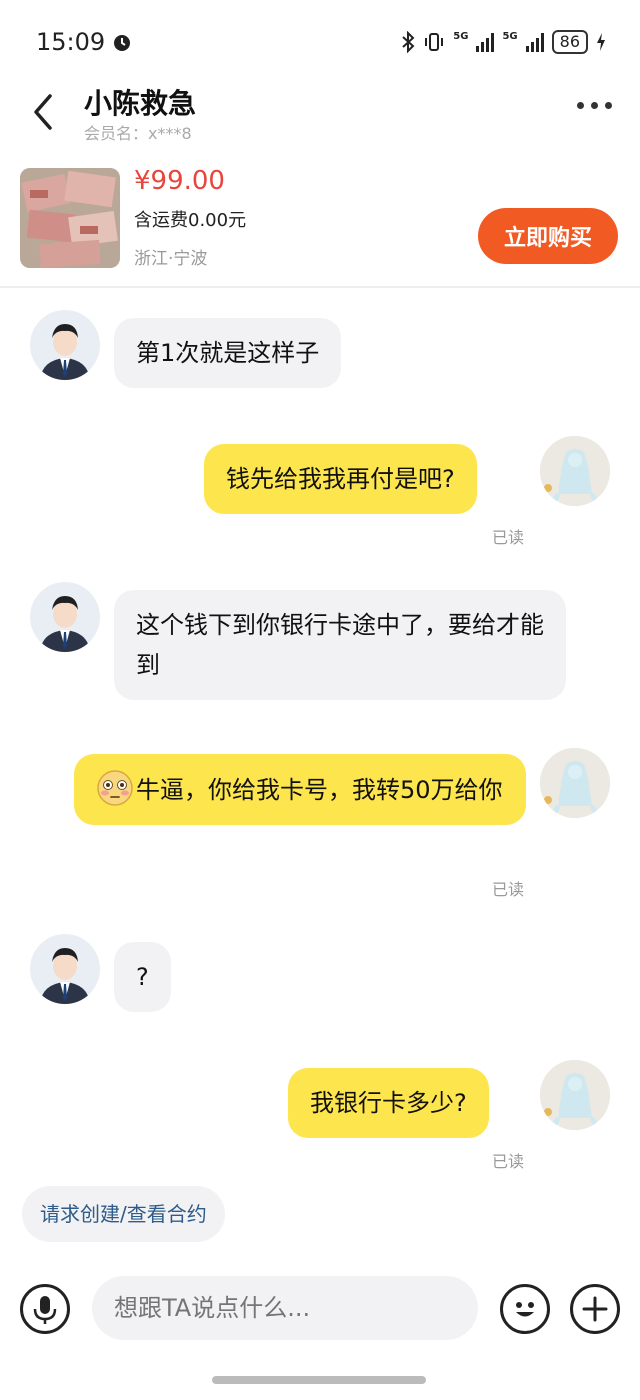 The image size is (640, 1400). I want to click on member-name: 会员名：x***8, so click(138, 133).